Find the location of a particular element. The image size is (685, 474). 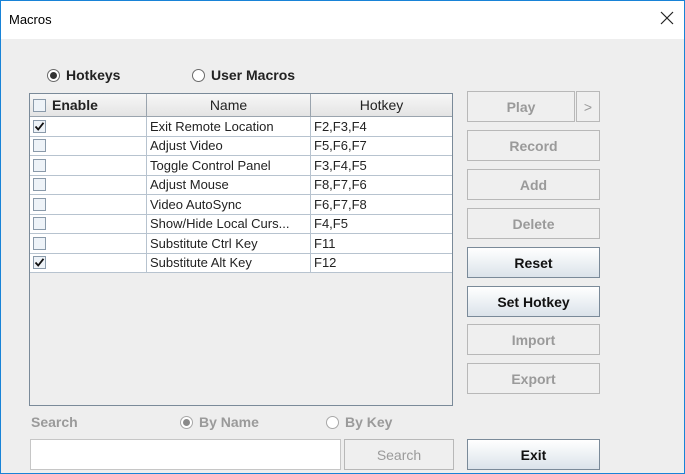

table-row: Video AutoSync F6,F7,F8 is located at coordinates (241, 205).